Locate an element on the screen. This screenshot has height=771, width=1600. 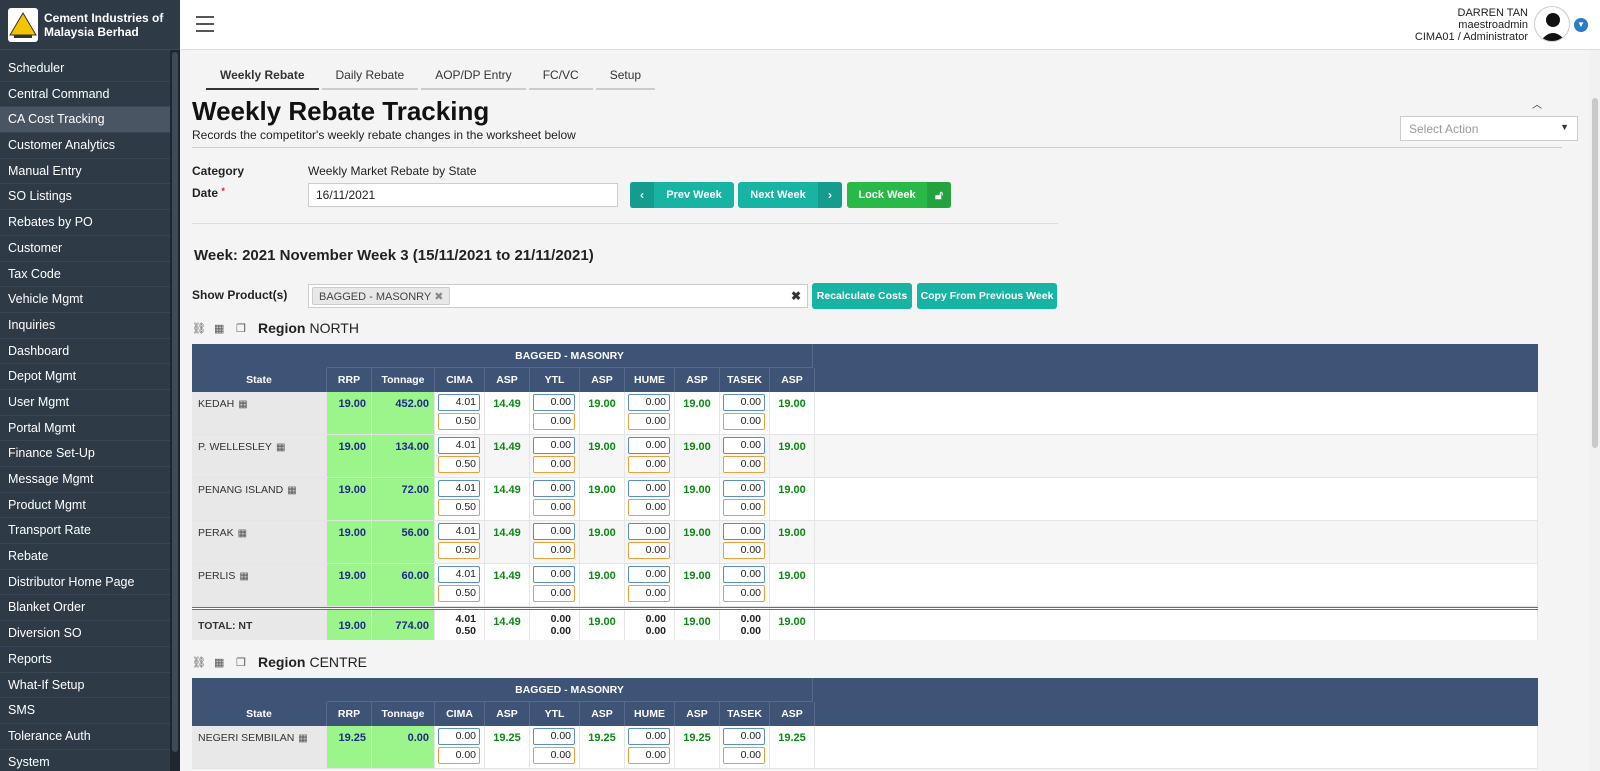
sidebar-item: Transport Rate is located at coordinates (90, 531).